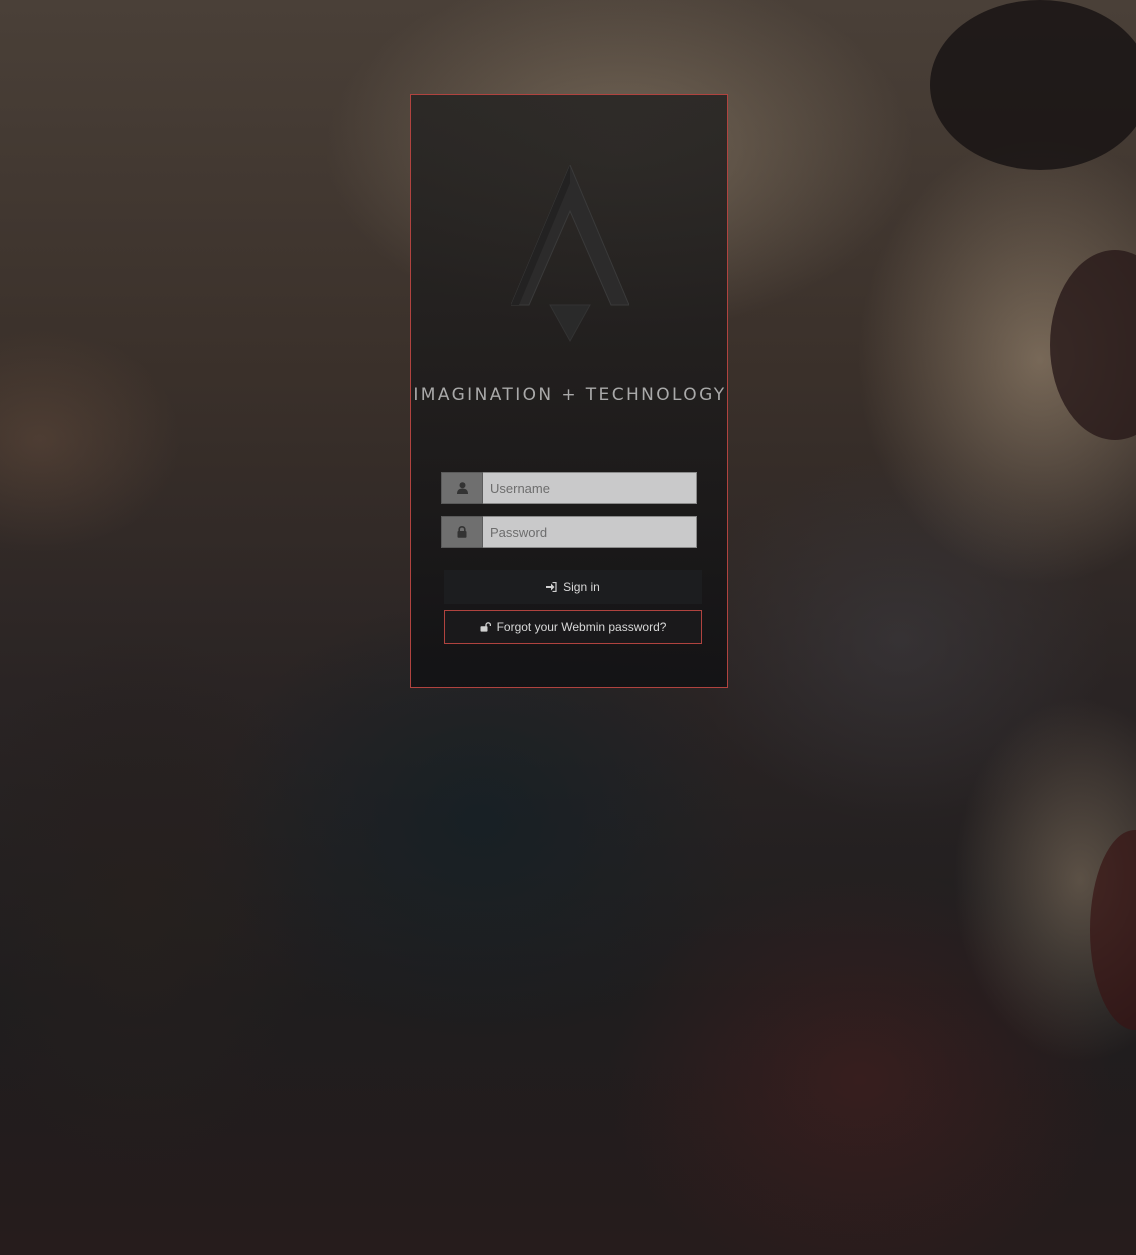  I want to click on password-field, so click(569, 532).